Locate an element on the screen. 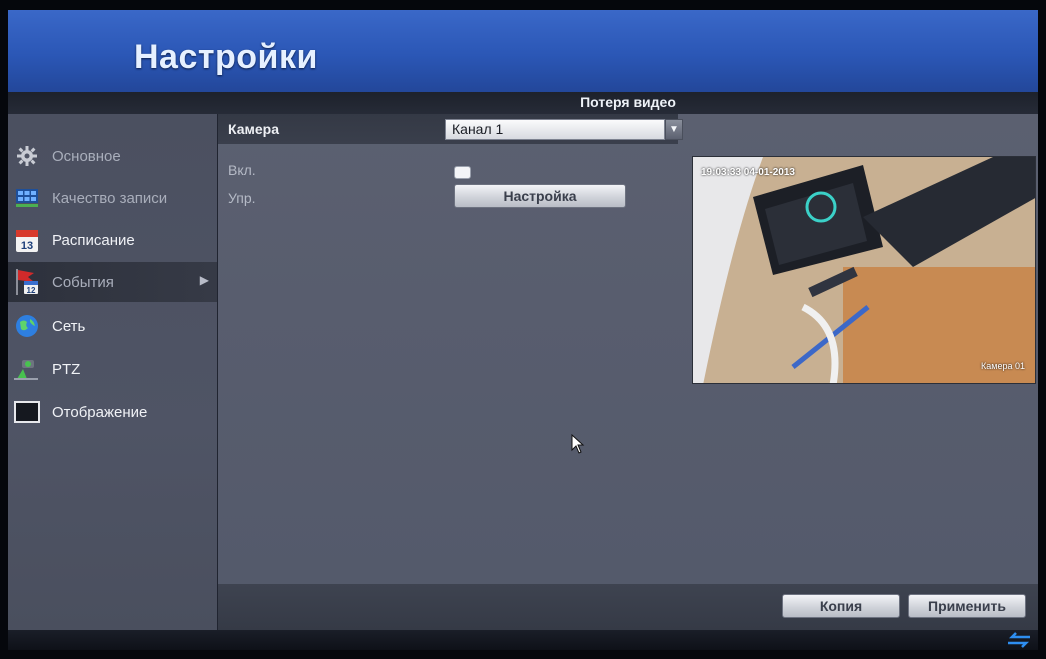 The image size is (1046, 659). enable-label: Вкл. is located at coordinates (242, 170).